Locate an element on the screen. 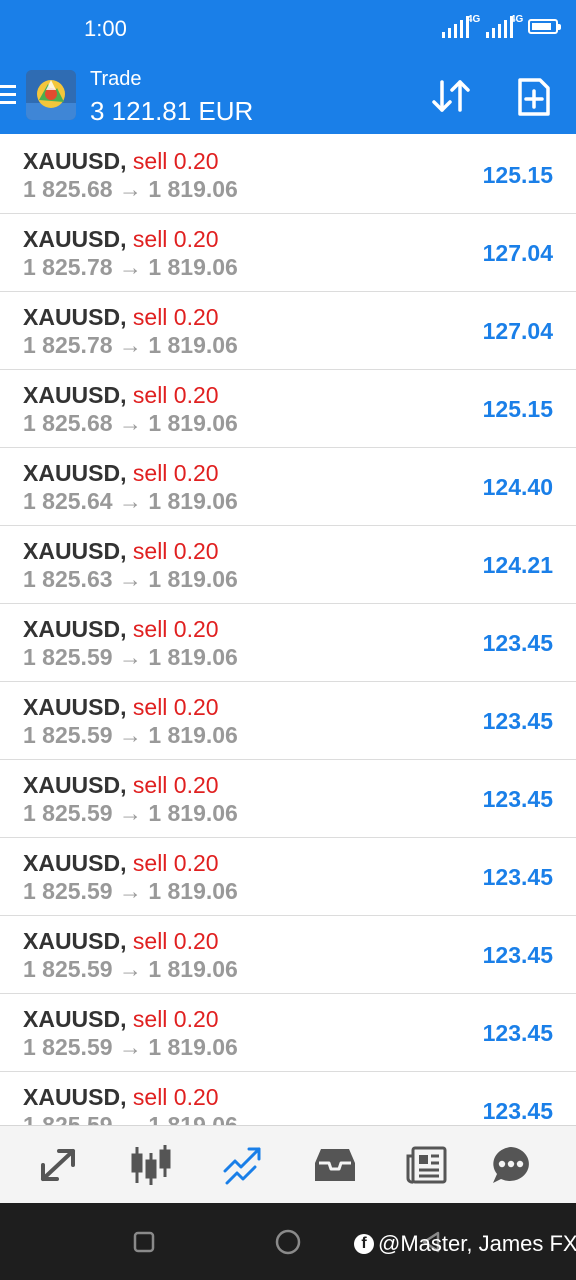 This screenshot has height=1280, width=576. square-icon is located at coordinates (144, 1242).